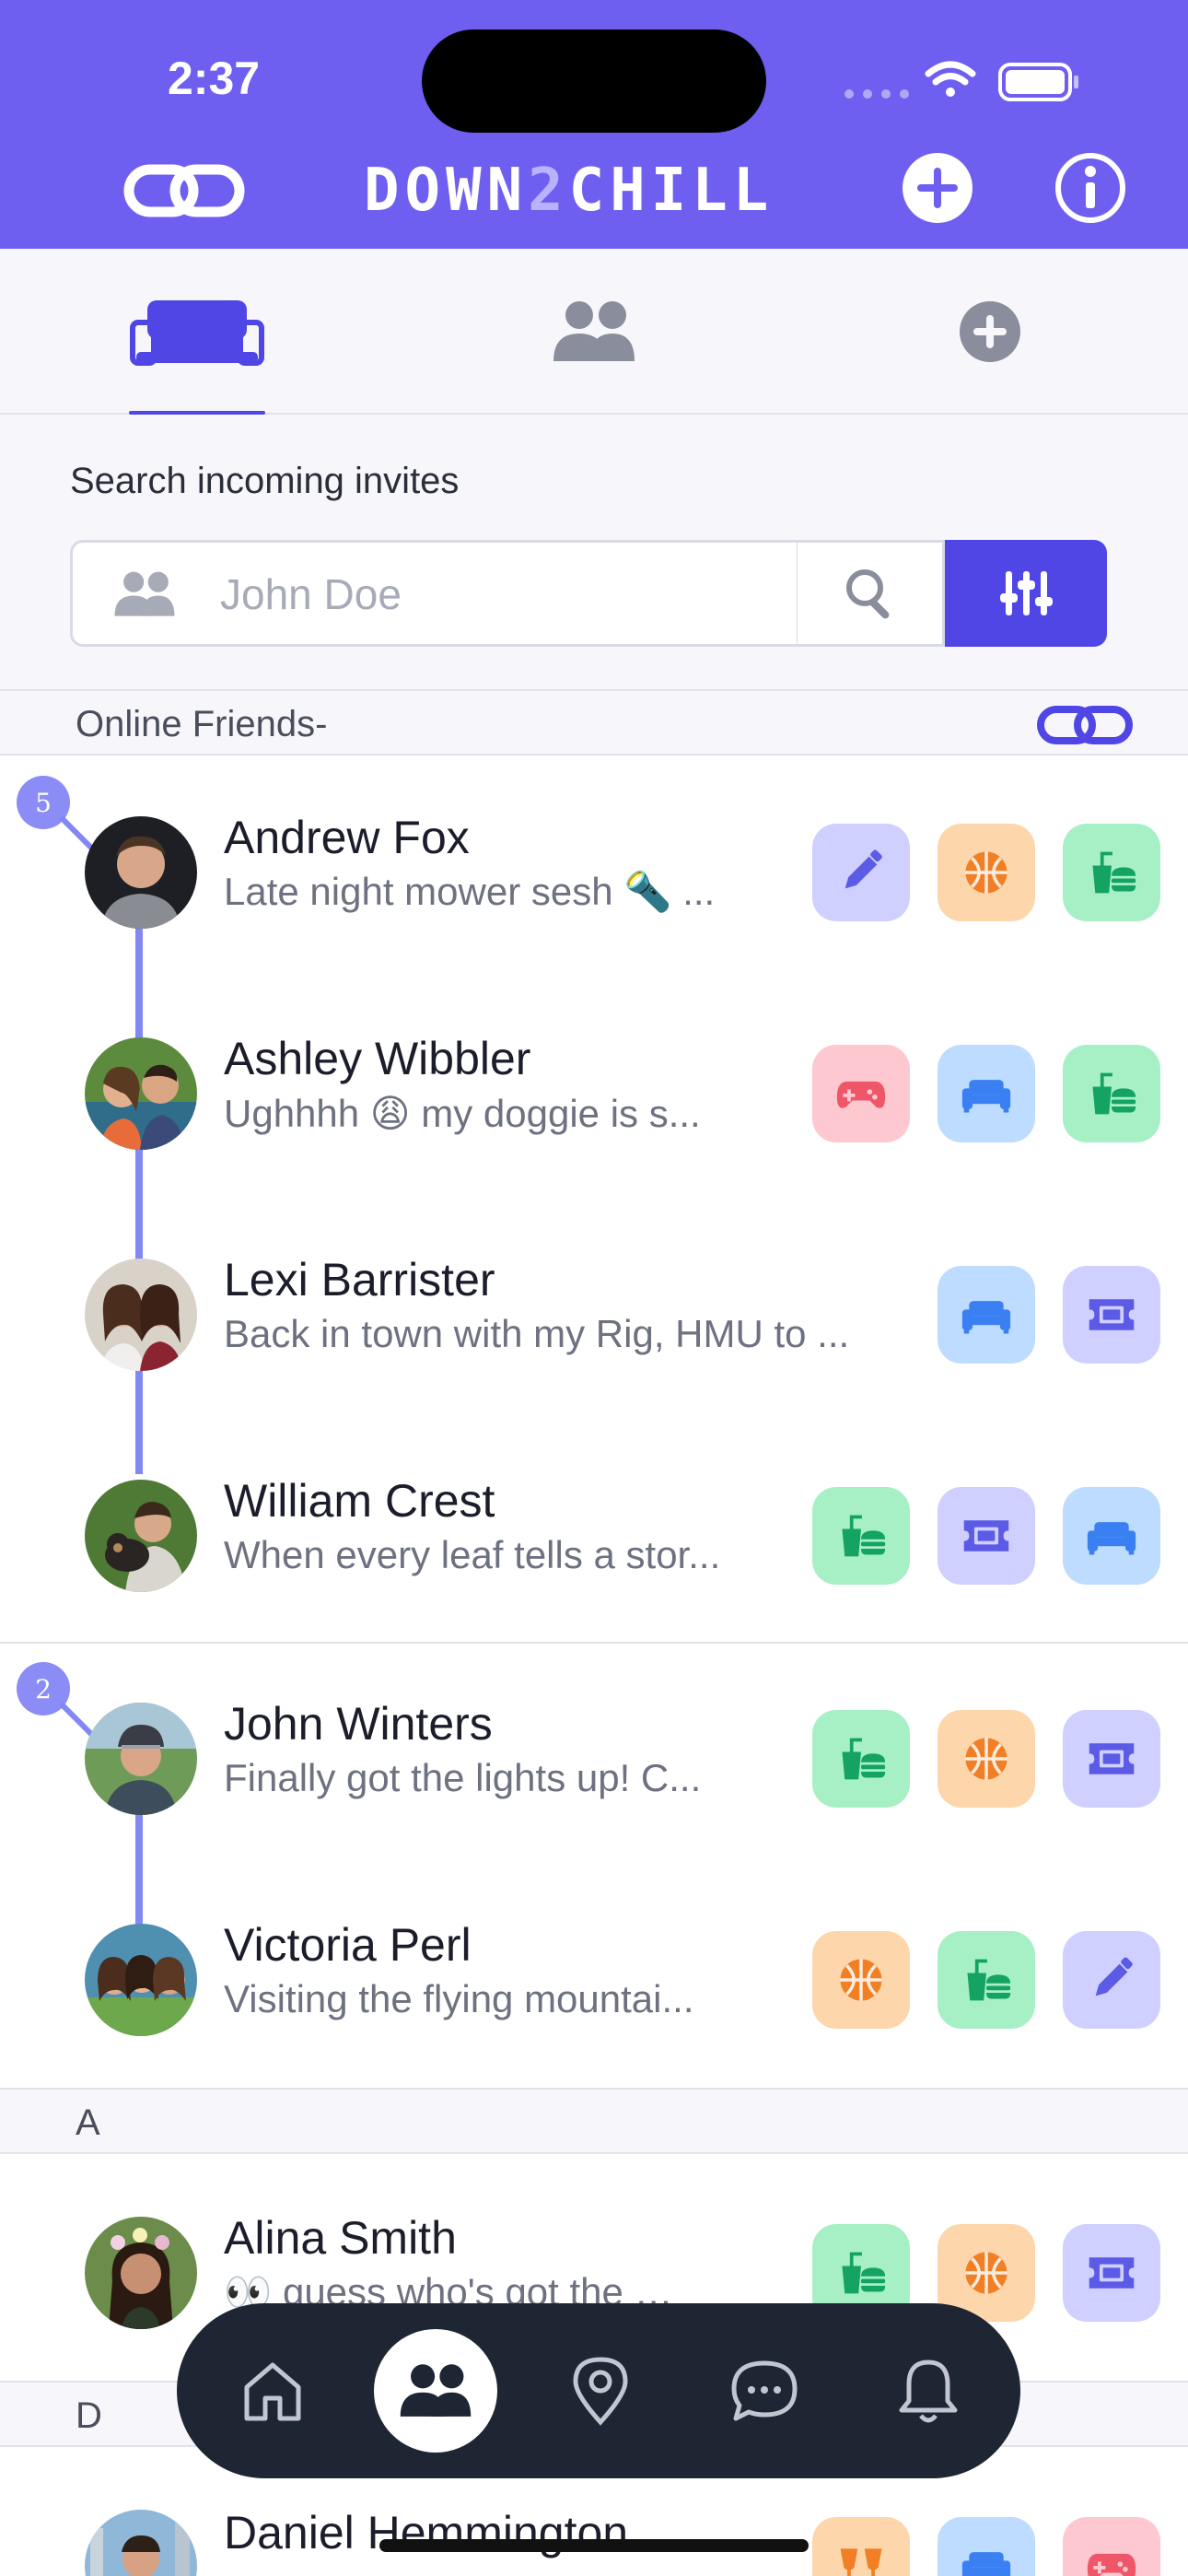 This screenshot has width=1188, height=2576. What do you see at coordinates (594, 2545) in the screenshot?
I see `home-indicator` at bounding box center [594, 2545].